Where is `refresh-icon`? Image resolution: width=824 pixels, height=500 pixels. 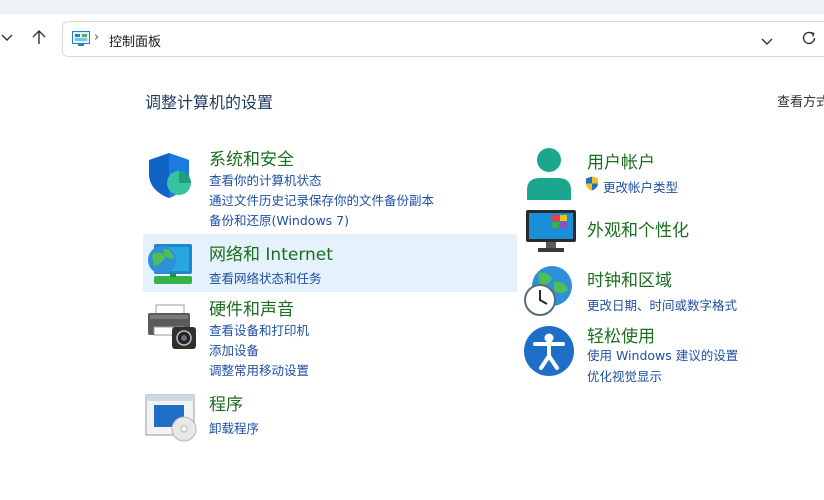 refresh-icon is located at coordinates (809, 38).